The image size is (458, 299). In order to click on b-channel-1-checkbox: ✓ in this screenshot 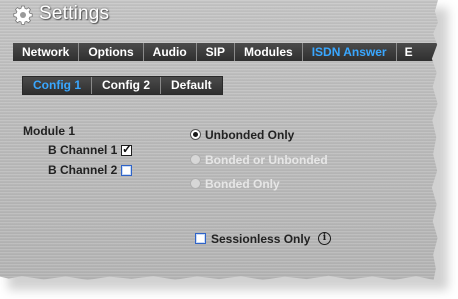, I will do `click(127, 149)`.